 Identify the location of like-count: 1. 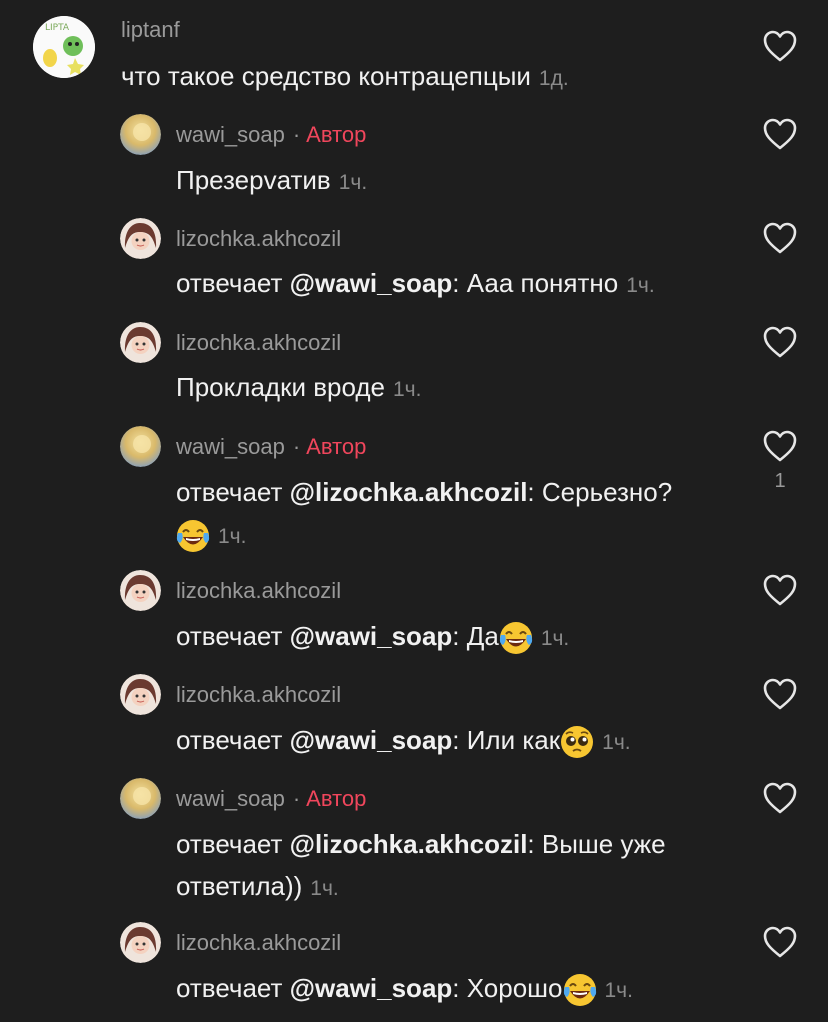
(780, 481).